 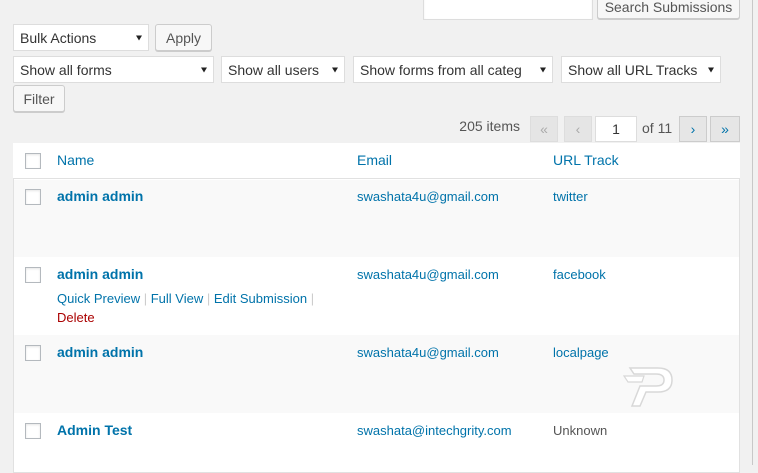 What do you see at coordinates (752, 232) in the screenshot?
I see `scrollbar-edge` at bounding box center [752, 232].